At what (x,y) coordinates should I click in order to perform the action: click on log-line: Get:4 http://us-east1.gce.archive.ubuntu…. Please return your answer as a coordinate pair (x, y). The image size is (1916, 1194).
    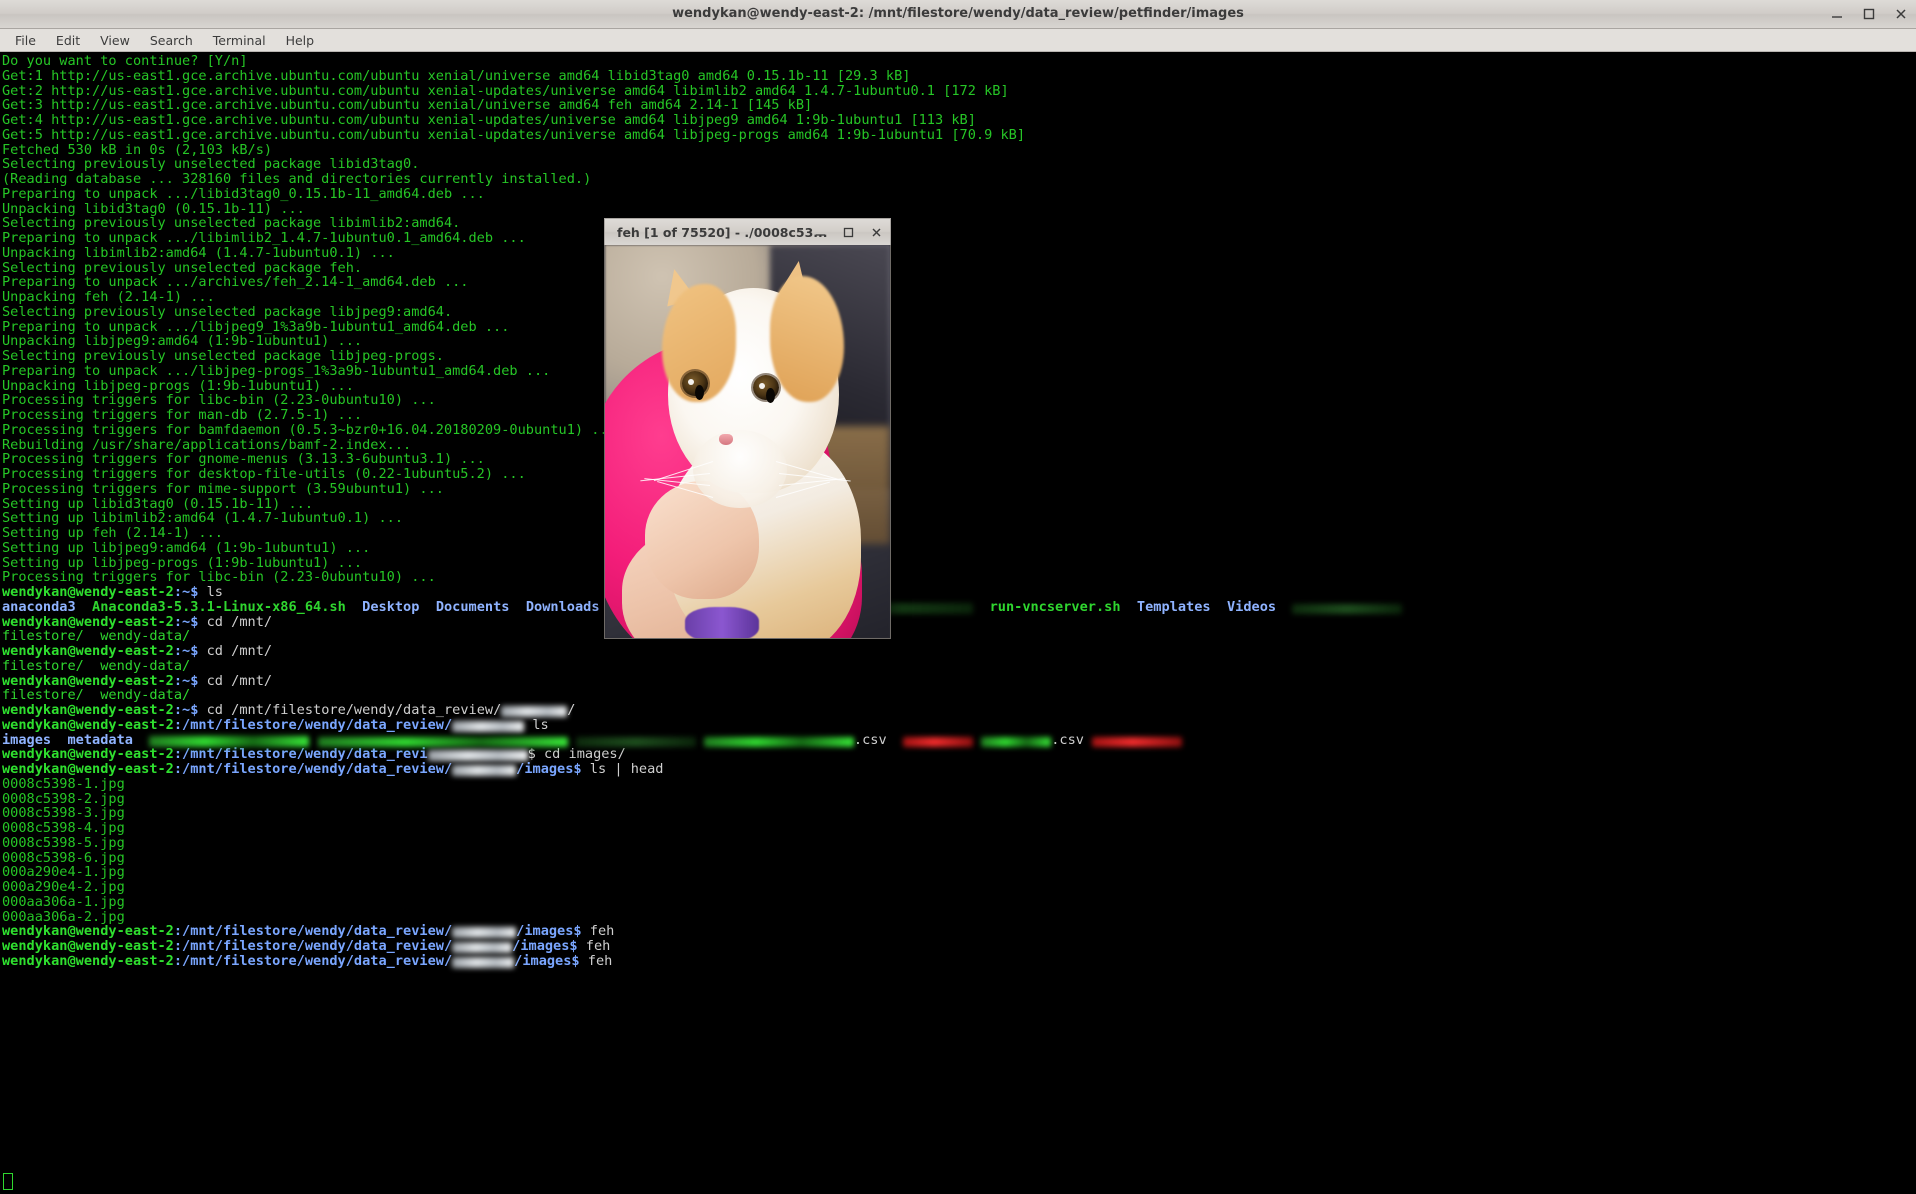
    Looking at the image, I should click on (489, 120).